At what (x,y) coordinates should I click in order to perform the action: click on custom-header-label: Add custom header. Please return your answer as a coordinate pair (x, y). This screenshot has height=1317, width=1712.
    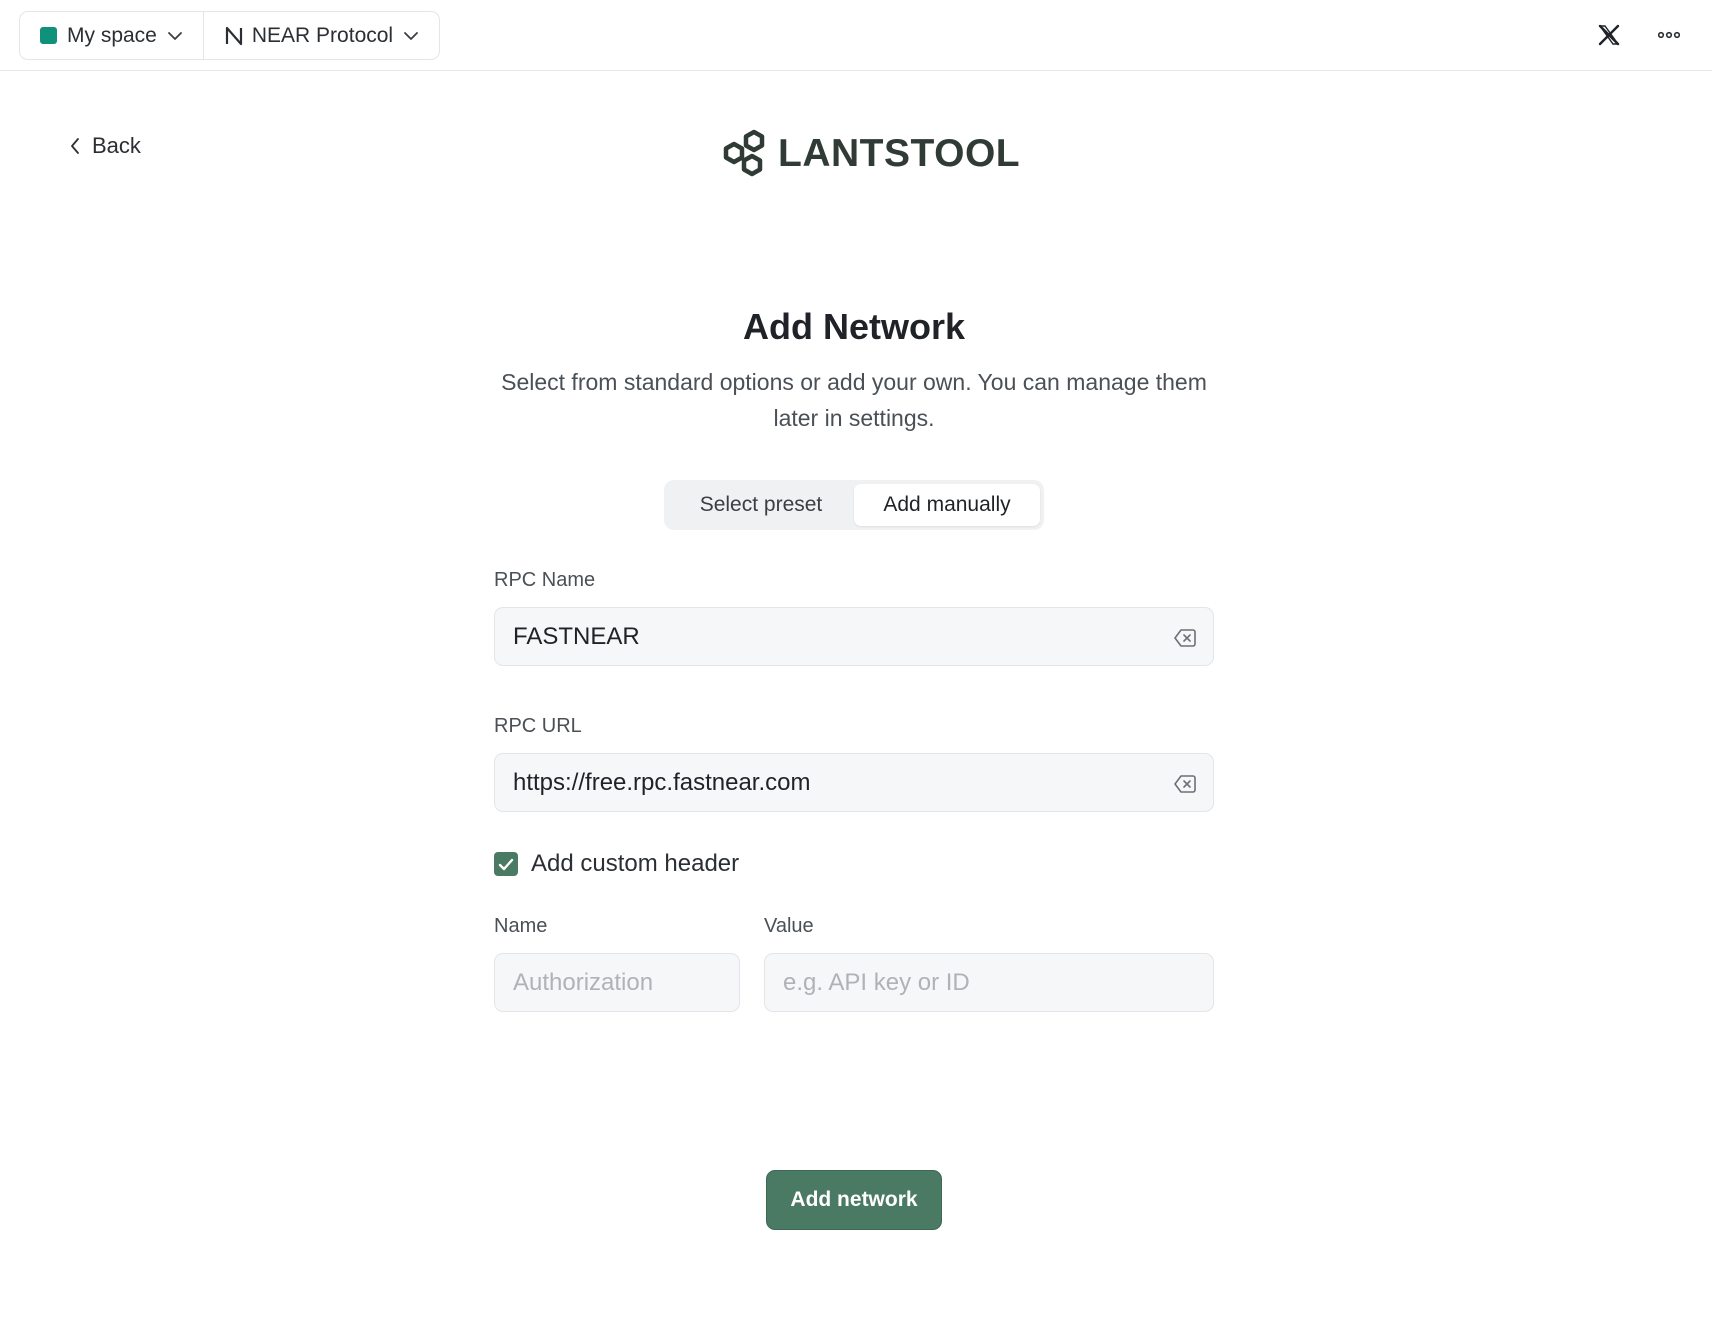
    Looking at the image, I should click on (635, 864).